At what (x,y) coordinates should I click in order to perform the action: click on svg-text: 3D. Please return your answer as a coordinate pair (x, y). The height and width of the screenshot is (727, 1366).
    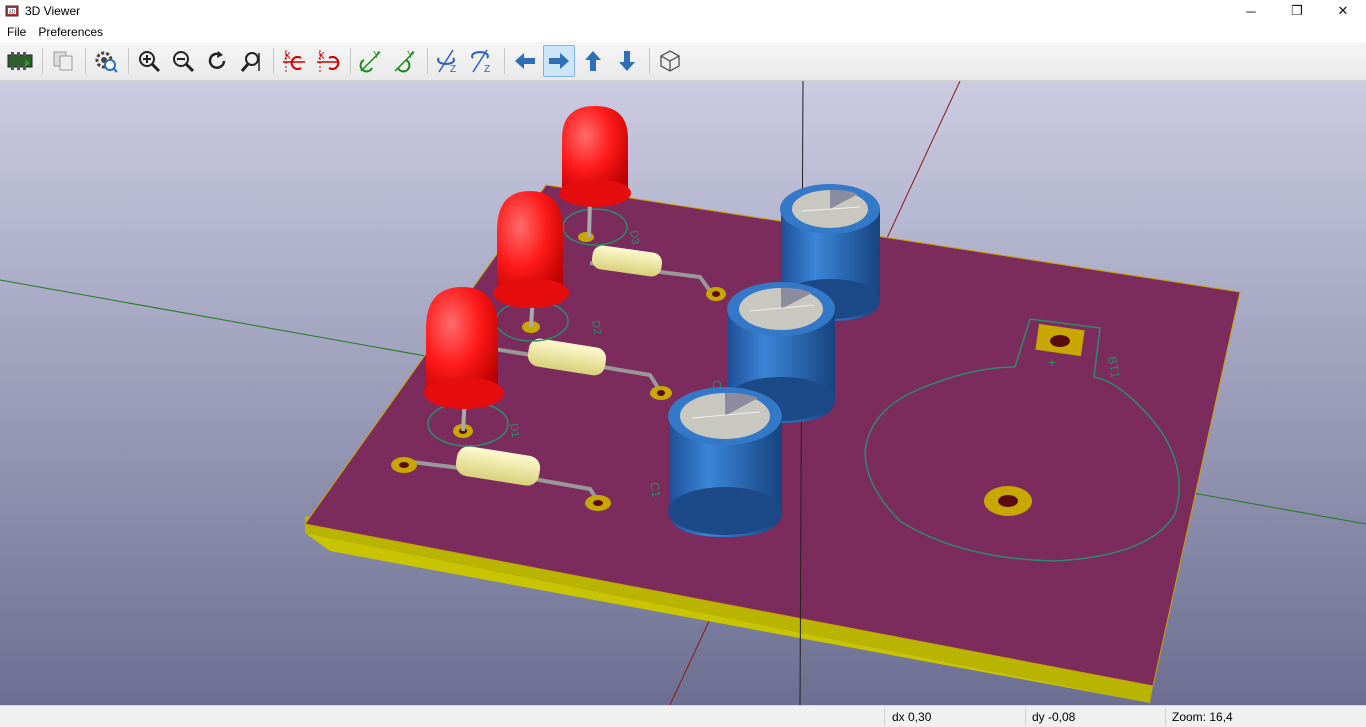
    Looking at the image, I should click on (12, 13).